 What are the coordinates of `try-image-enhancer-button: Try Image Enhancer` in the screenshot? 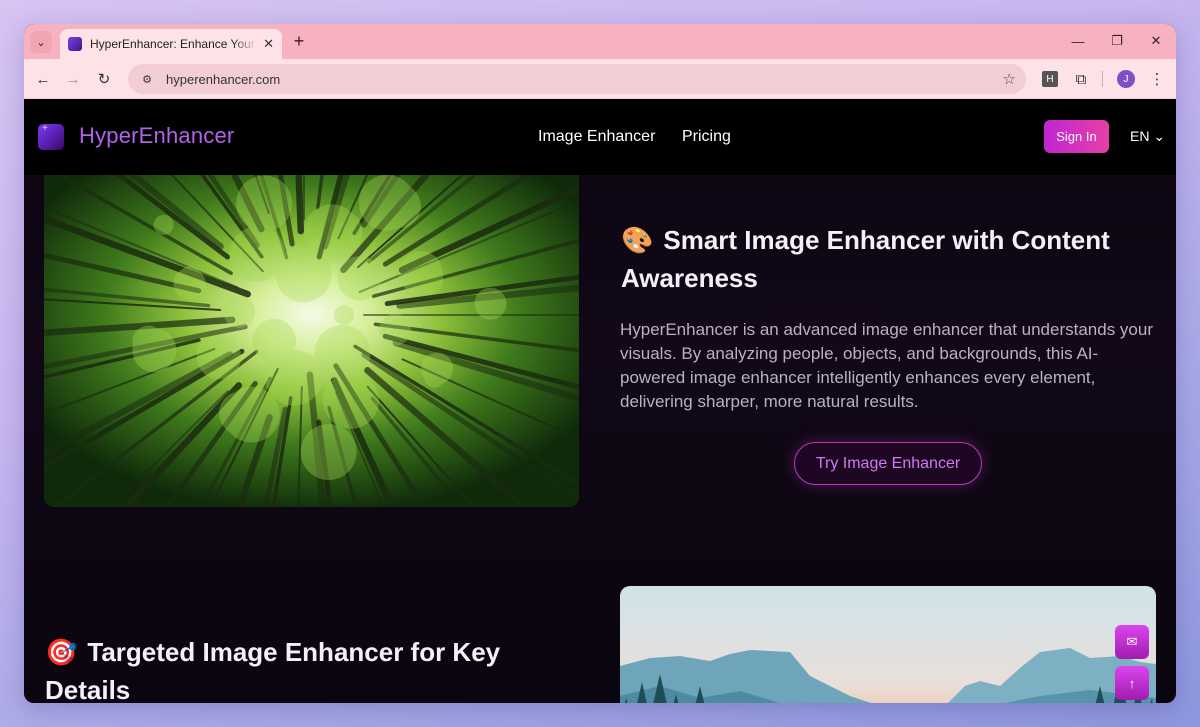 It's located at (888, 463).